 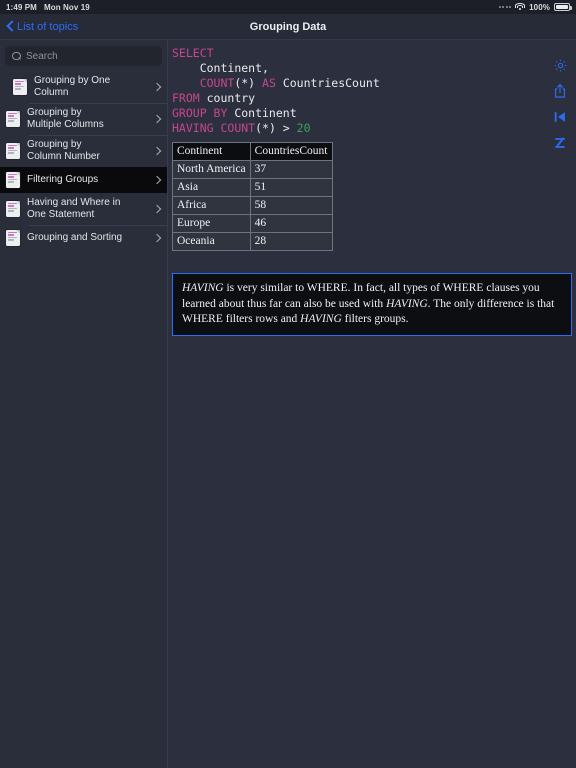 What do you see at coordinates (72, 86) in the screenshot?
I see `sidebar-item-label: Grouping by One Column` at bounding box center [72, 86].